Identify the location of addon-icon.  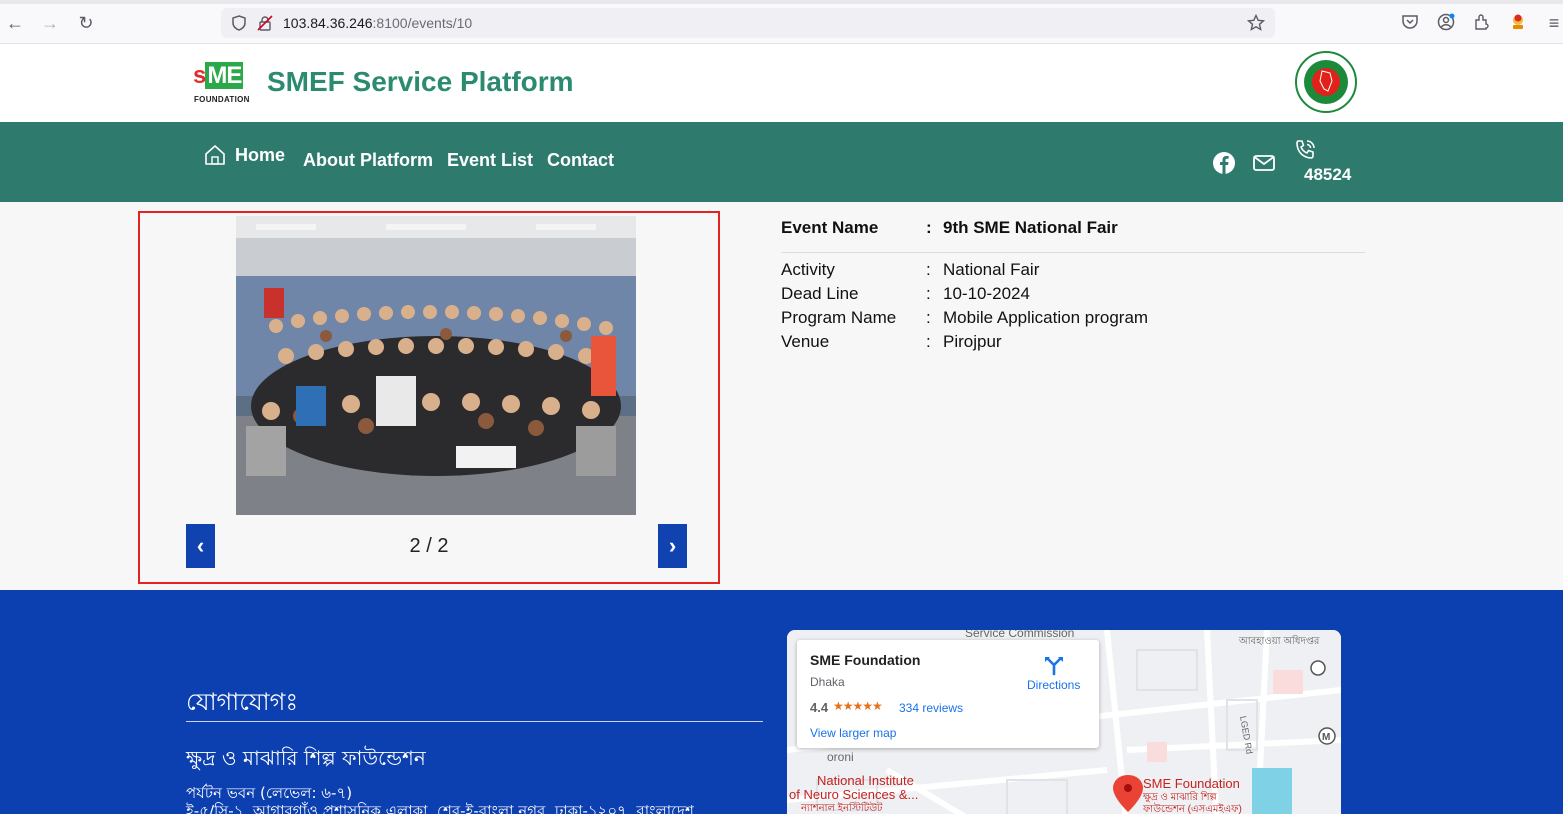
(1518, 22).